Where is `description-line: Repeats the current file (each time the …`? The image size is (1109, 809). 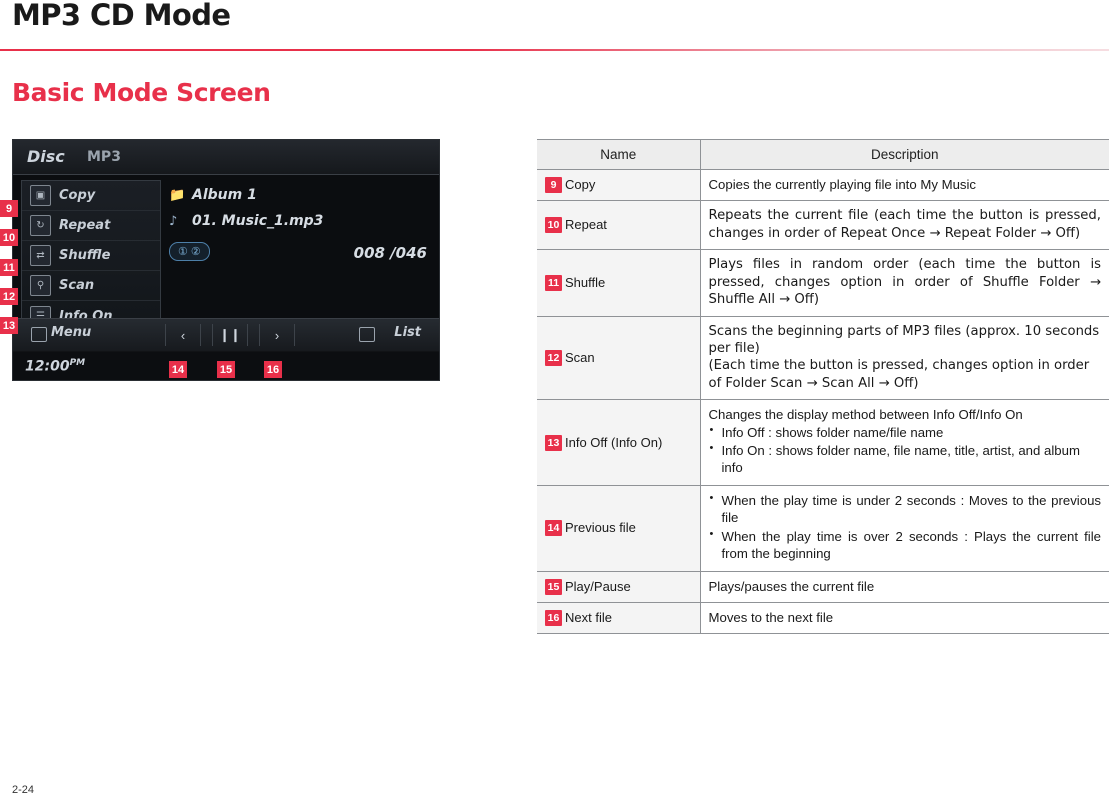 description-line: Repeats the current file (each time the … is located at coordinates (905, 224).